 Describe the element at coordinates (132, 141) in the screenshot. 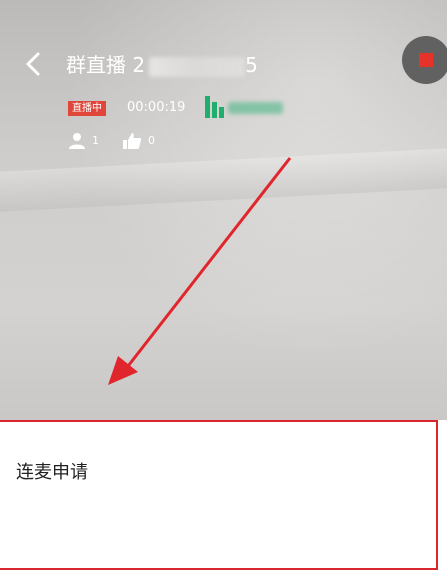

I see `thumbs-up-icon` at that location.